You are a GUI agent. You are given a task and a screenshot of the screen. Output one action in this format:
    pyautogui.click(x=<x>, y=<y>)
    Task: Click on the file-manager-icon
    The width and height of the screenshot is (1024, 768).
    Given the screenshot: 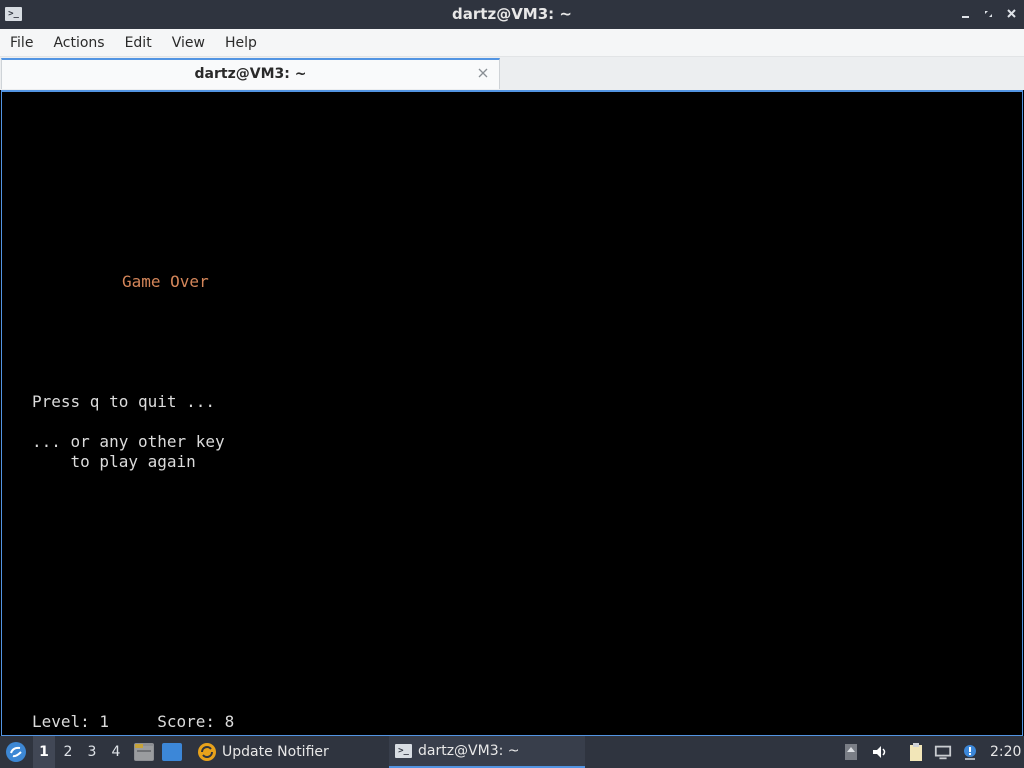 What is the action you would take?
    pyautogui.click(x=144, y=752)
    